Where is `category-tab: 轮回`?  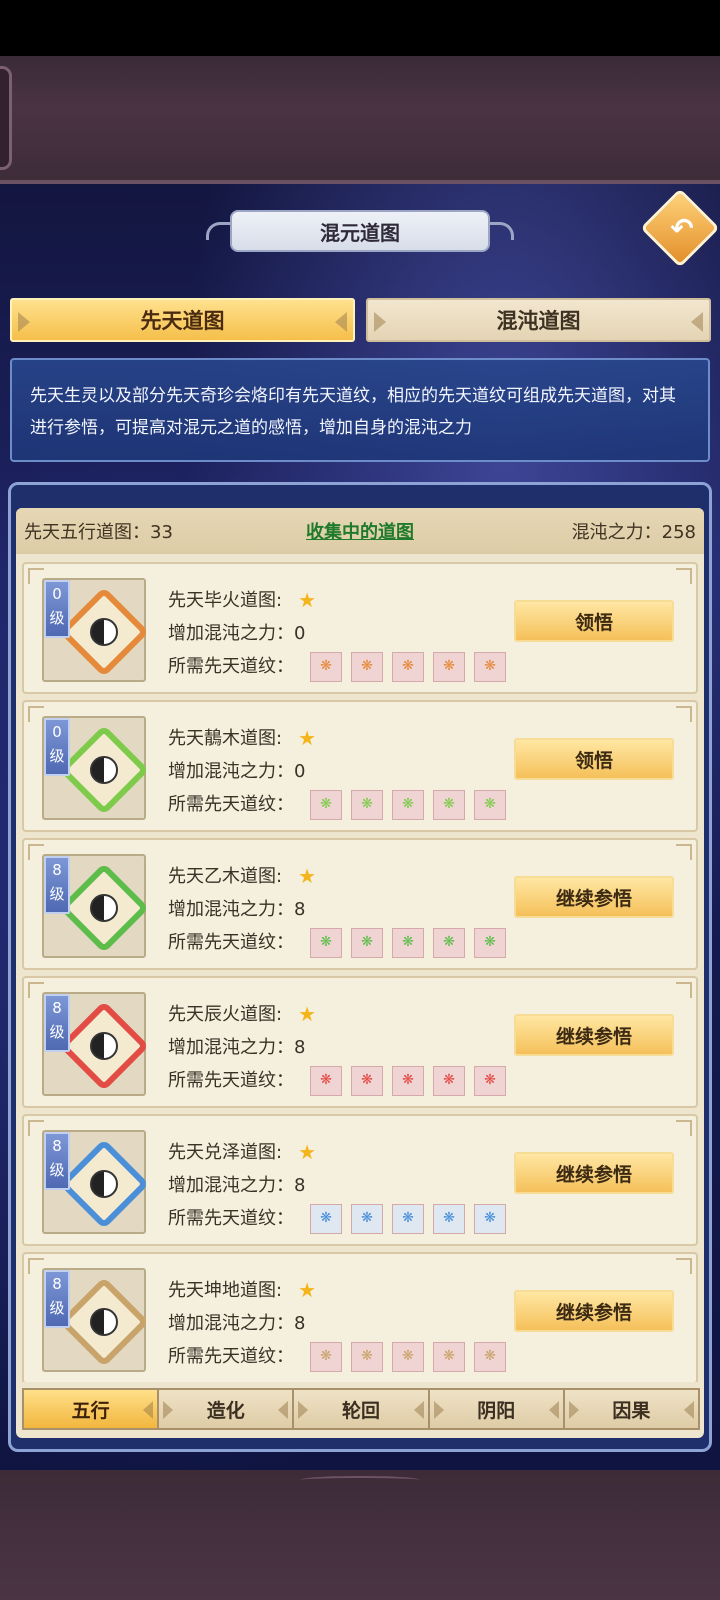 category-tab: 轮回 is located at coordinates (361, 1409).